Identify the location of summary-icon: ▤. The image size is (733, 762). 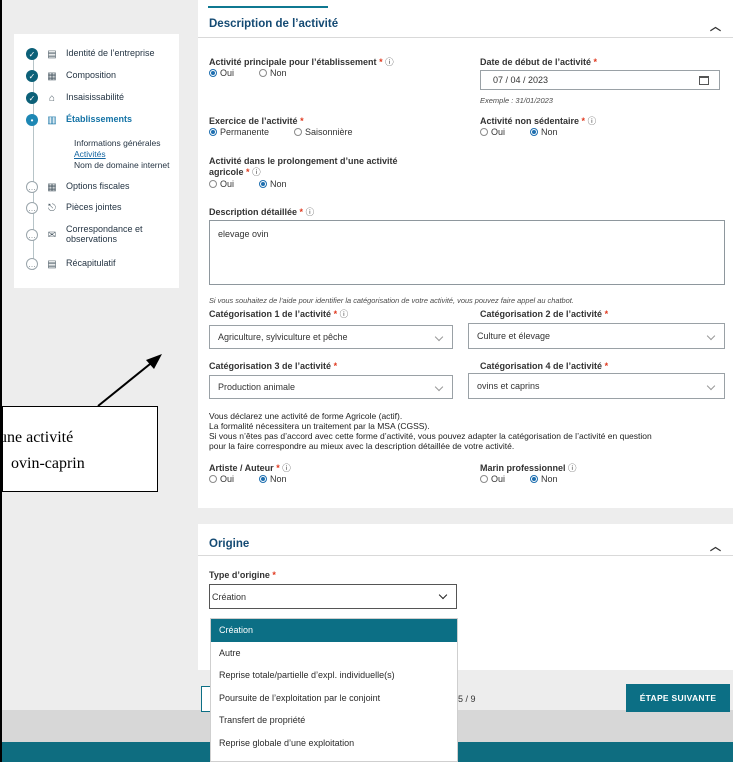
(52, 264).